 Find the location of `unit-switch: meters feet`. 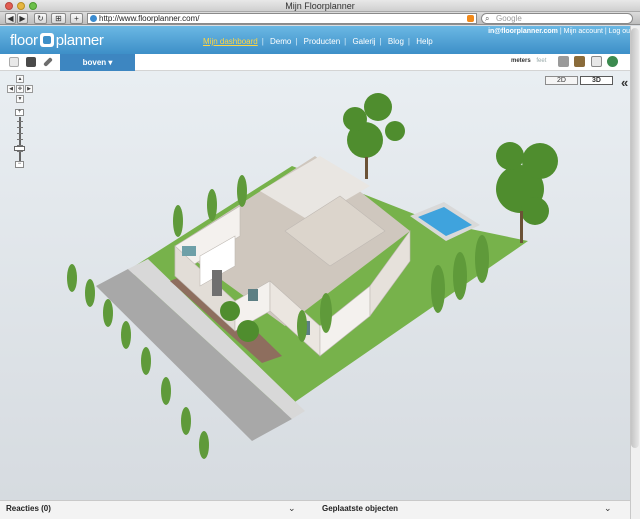

unit-switch: meters feet is located at coordinates (528, 61).